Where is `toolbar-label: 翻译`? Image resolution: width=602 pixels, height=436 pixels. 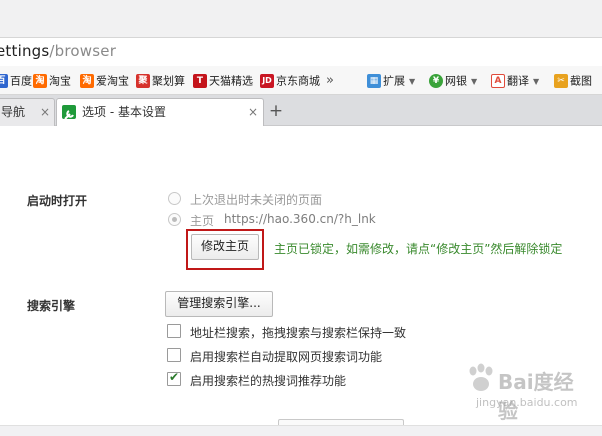
toolbar-label: 翻译 is located at coordinates (518, 81).